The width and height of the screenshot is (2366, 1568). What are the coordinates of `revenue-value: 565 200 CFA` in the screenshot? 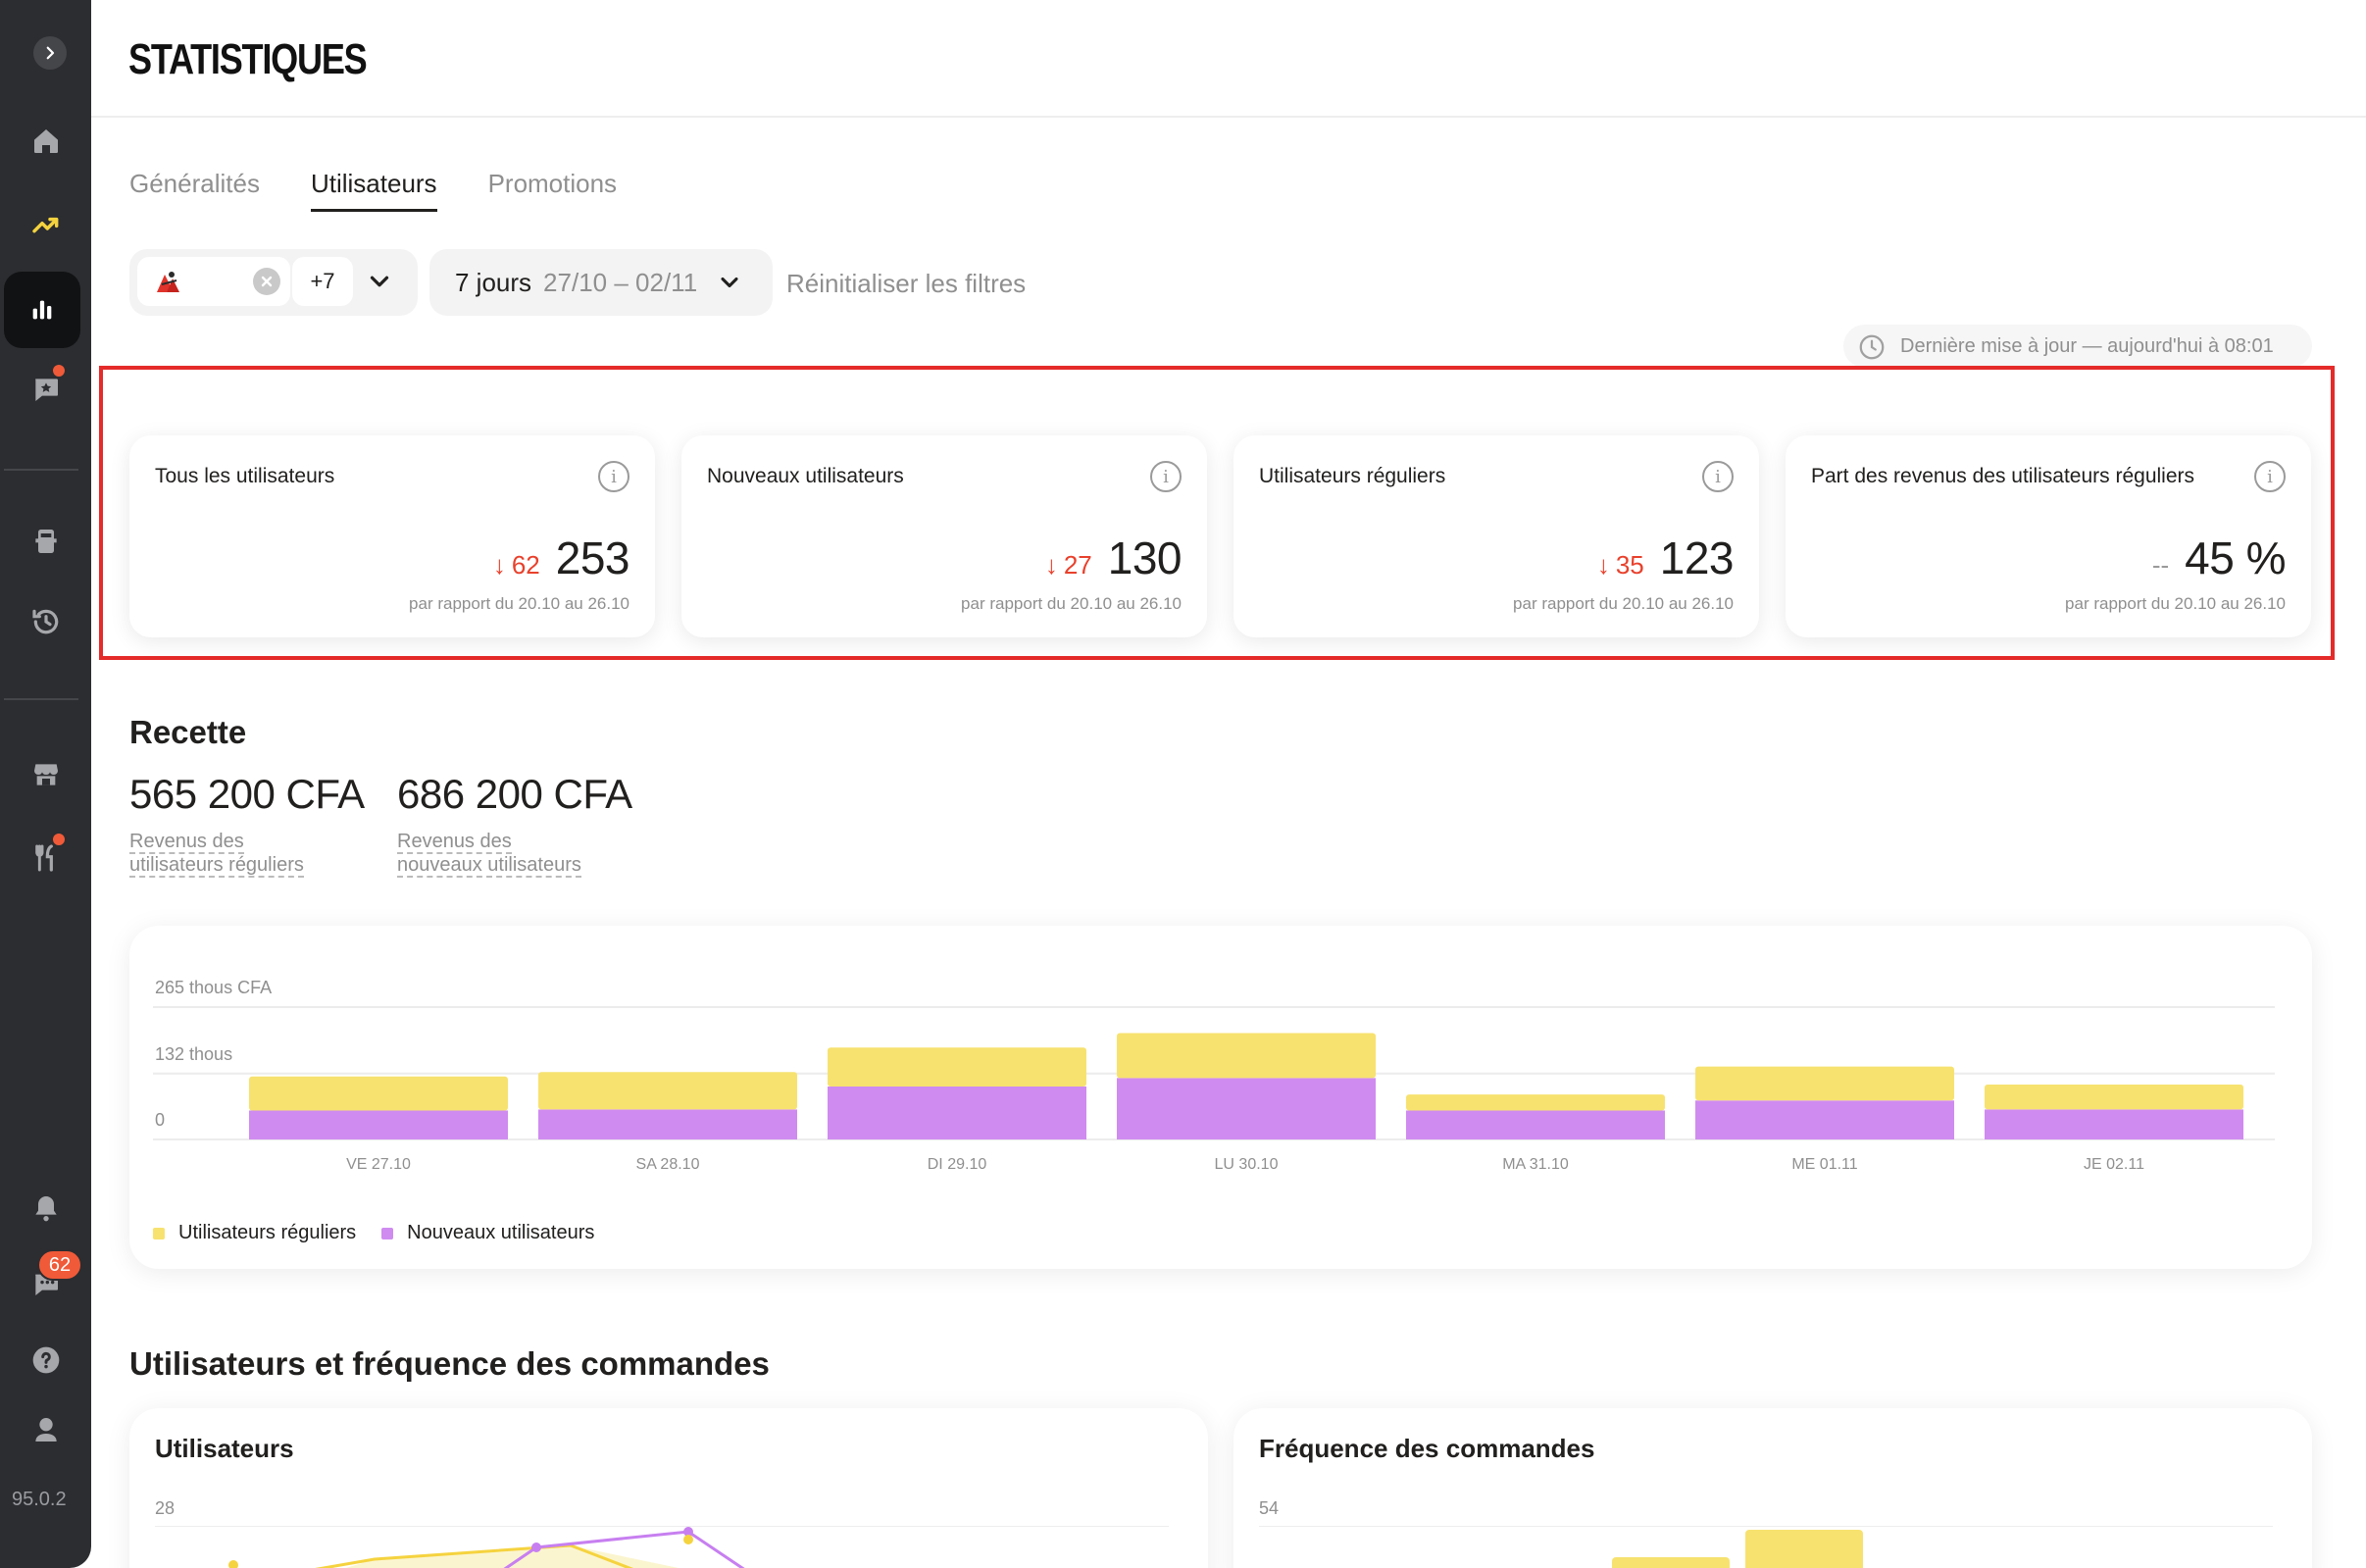 It's located at (247, 794).